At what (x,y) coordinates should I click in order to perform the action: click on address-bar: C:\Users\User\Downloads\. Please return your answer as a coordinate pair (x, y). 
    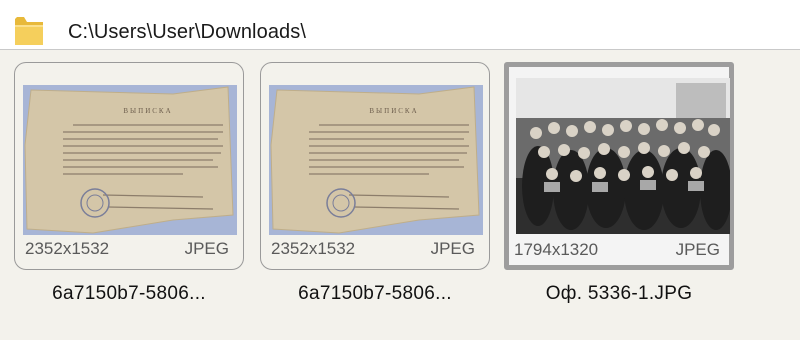
    Looking at the image, I should click on (400, 25).